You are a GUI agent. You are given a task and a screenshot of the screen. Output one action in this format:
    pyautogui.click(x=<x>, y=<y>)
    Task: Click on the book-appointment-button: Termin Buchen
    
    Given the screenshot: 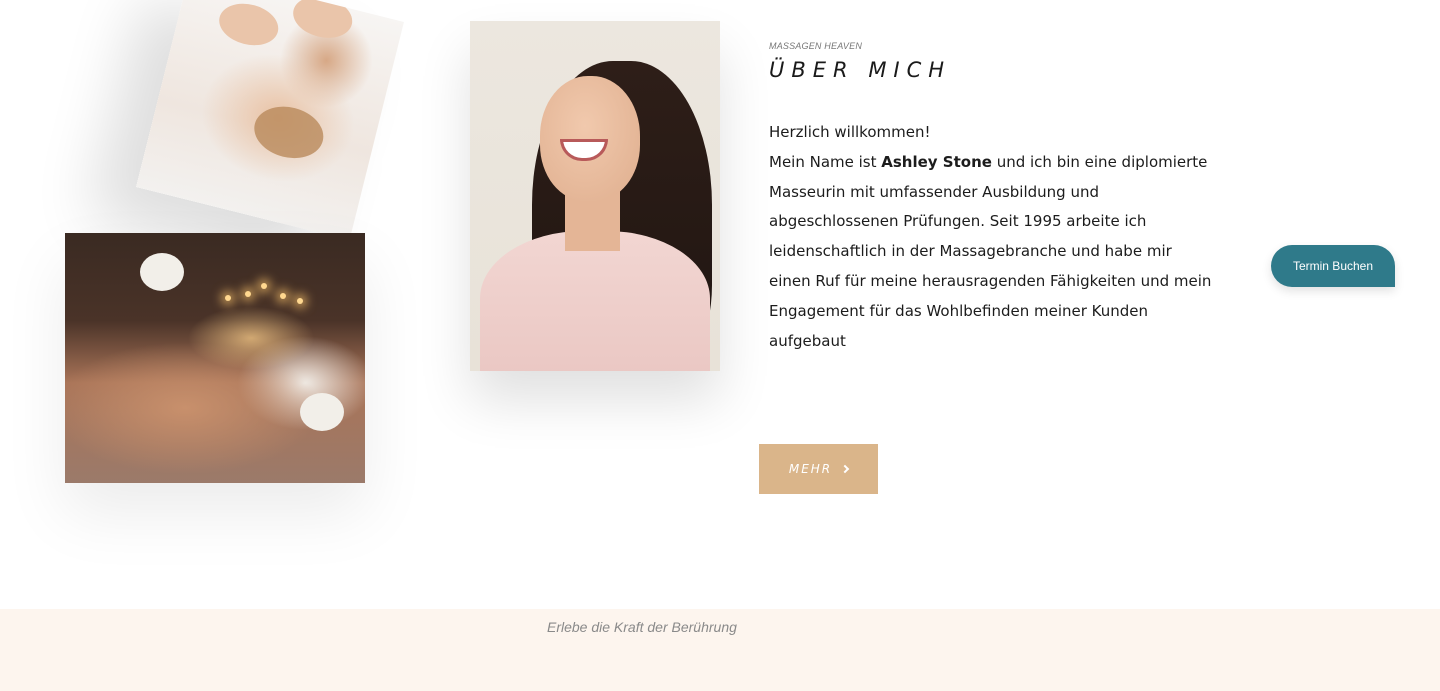 What is the action you would take?
    pyautogui.click(x=1333, y=266)
    